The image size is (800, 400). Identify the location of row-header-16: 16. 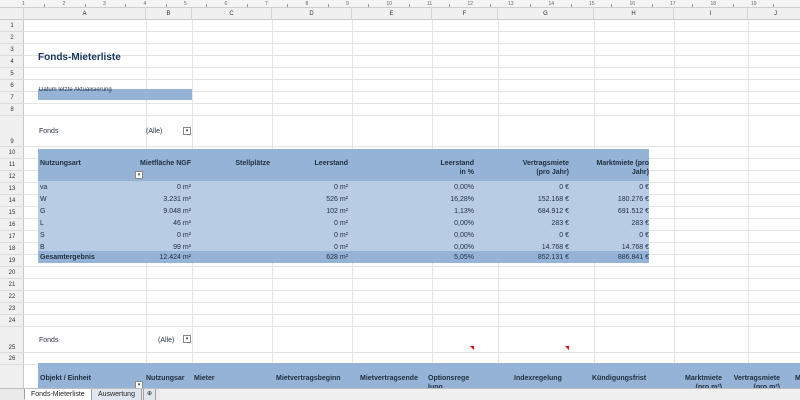
(12, 225).